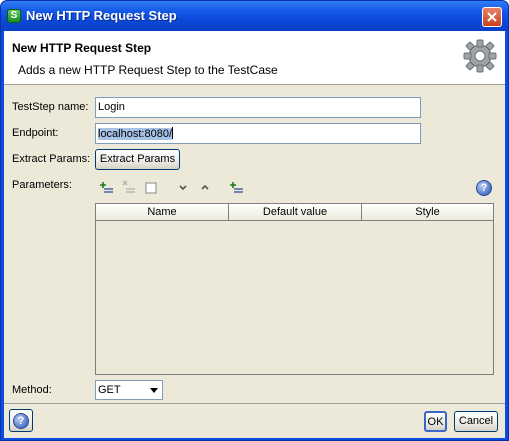 The width and height of the screenshot is (509, 441). I want to click on add-from-query-icon, so click(237, 187).